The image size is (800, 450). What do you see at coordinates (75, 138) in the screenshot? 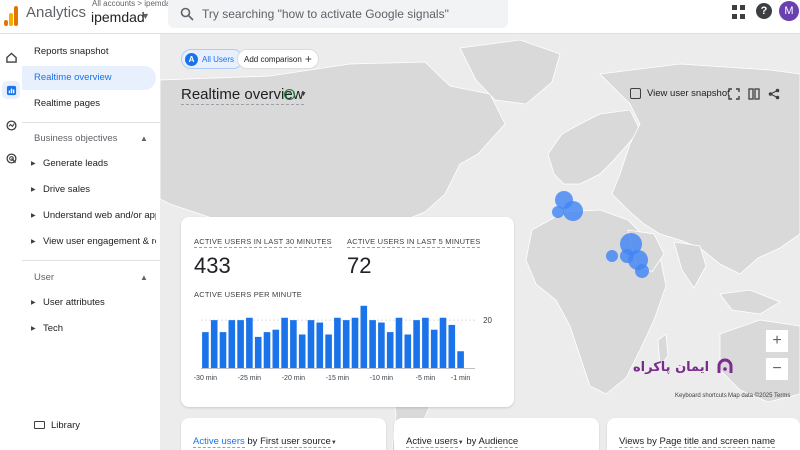
I see `section-business-objectives: Business objectives` at bounding box center [75, 138].